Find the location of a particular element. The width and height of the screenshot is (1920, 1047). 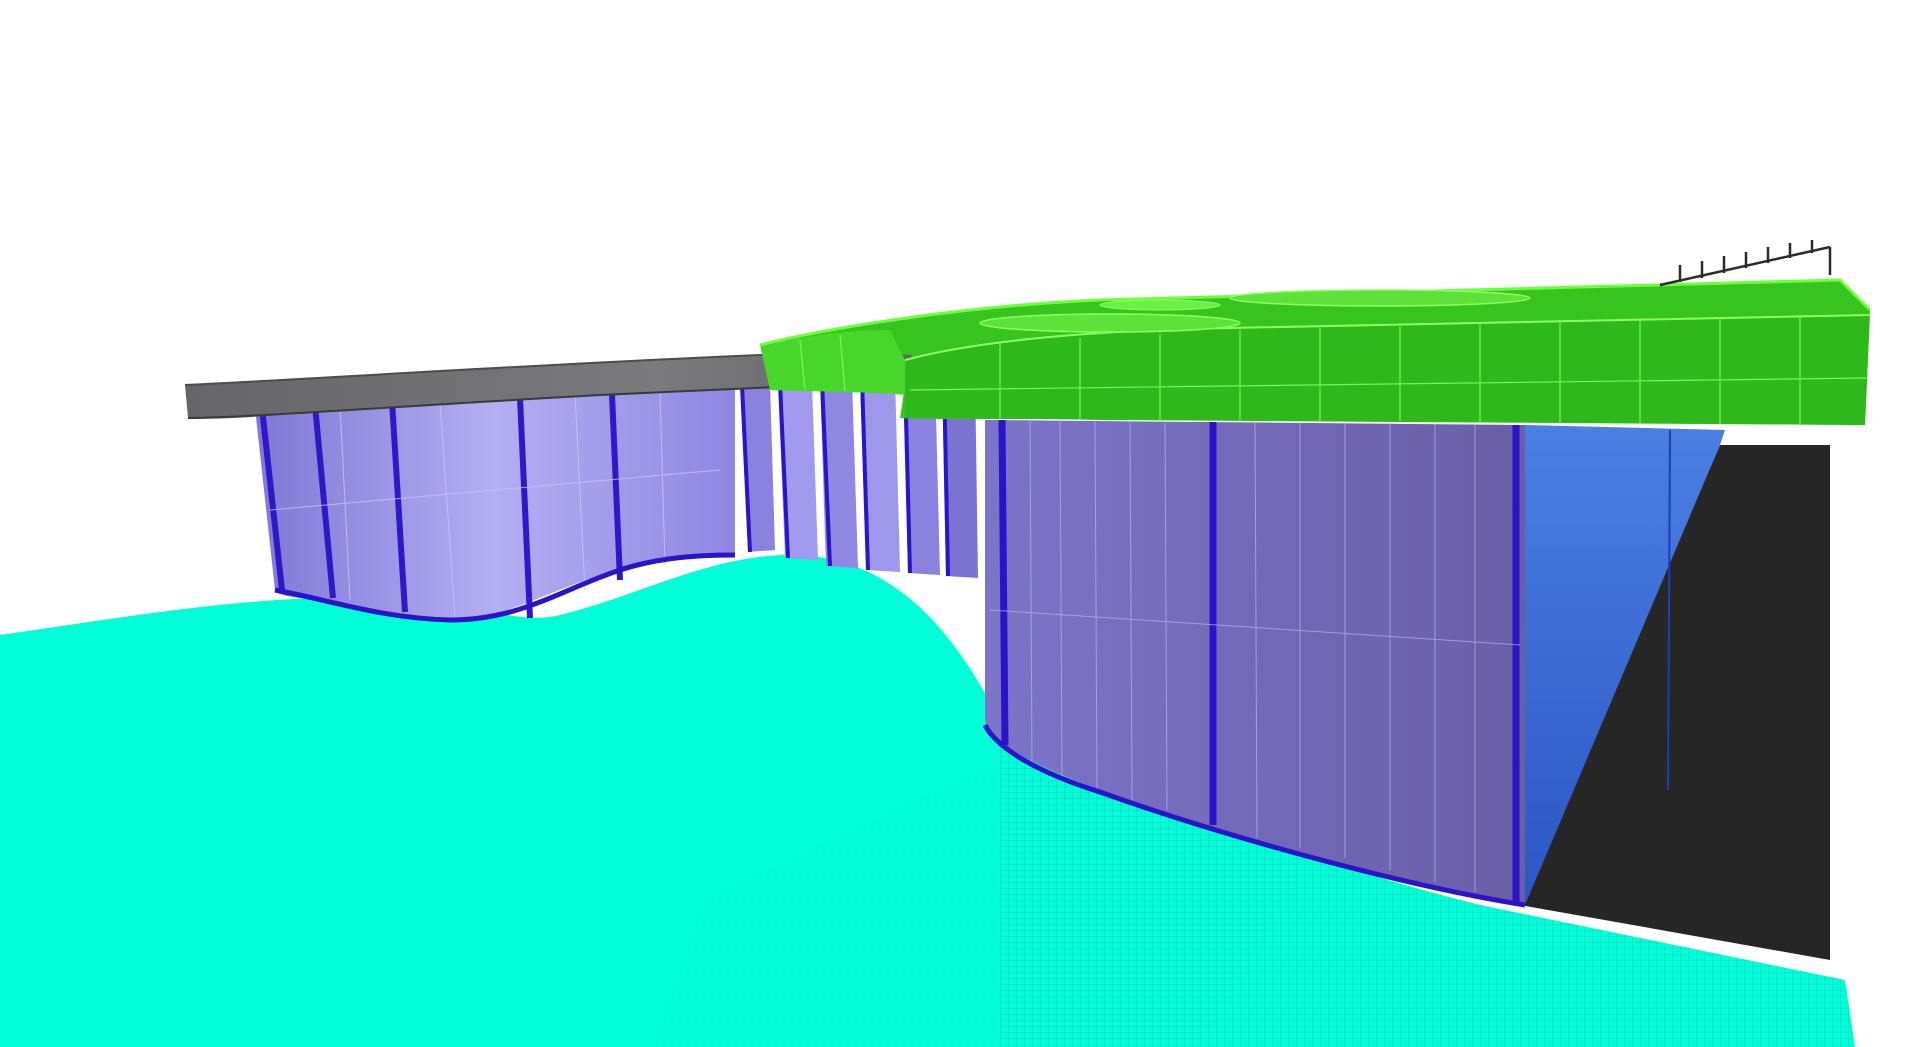

roof-railing is located at coordinates (1745, 263).